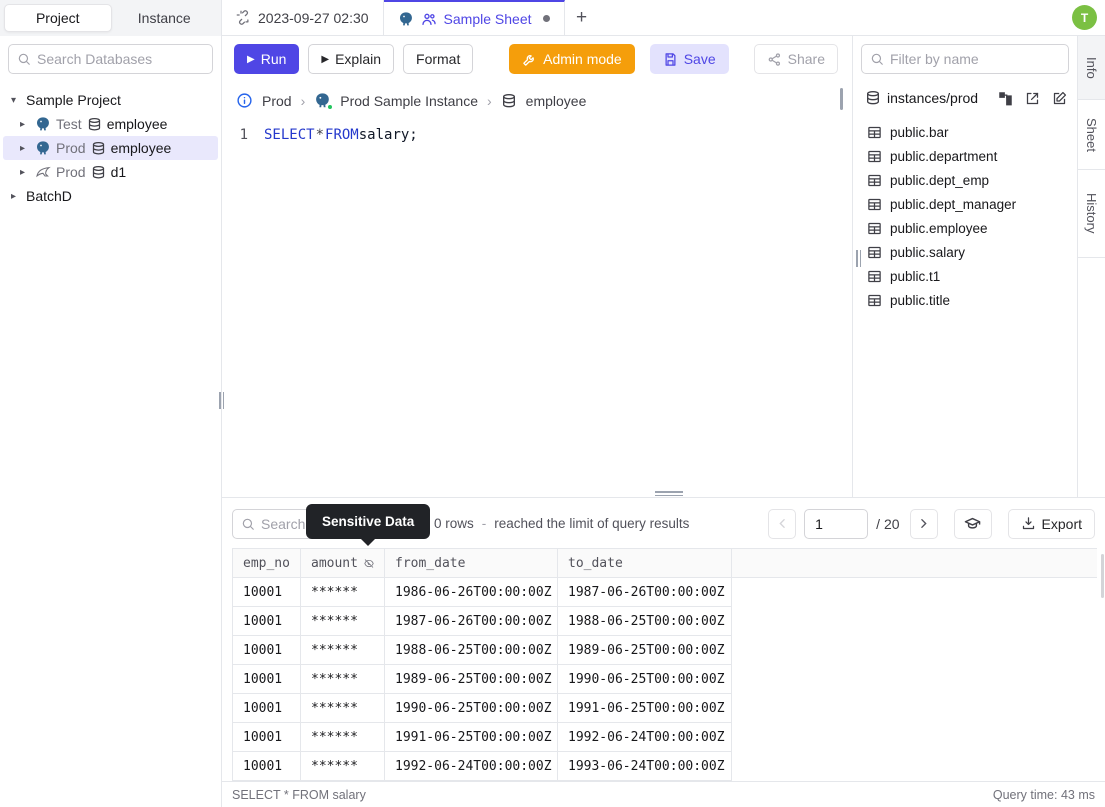  What do you see at coordinates (1051, 523) in the screenshot?
I see `export-button: Export` at bounding box center [1051, 523].